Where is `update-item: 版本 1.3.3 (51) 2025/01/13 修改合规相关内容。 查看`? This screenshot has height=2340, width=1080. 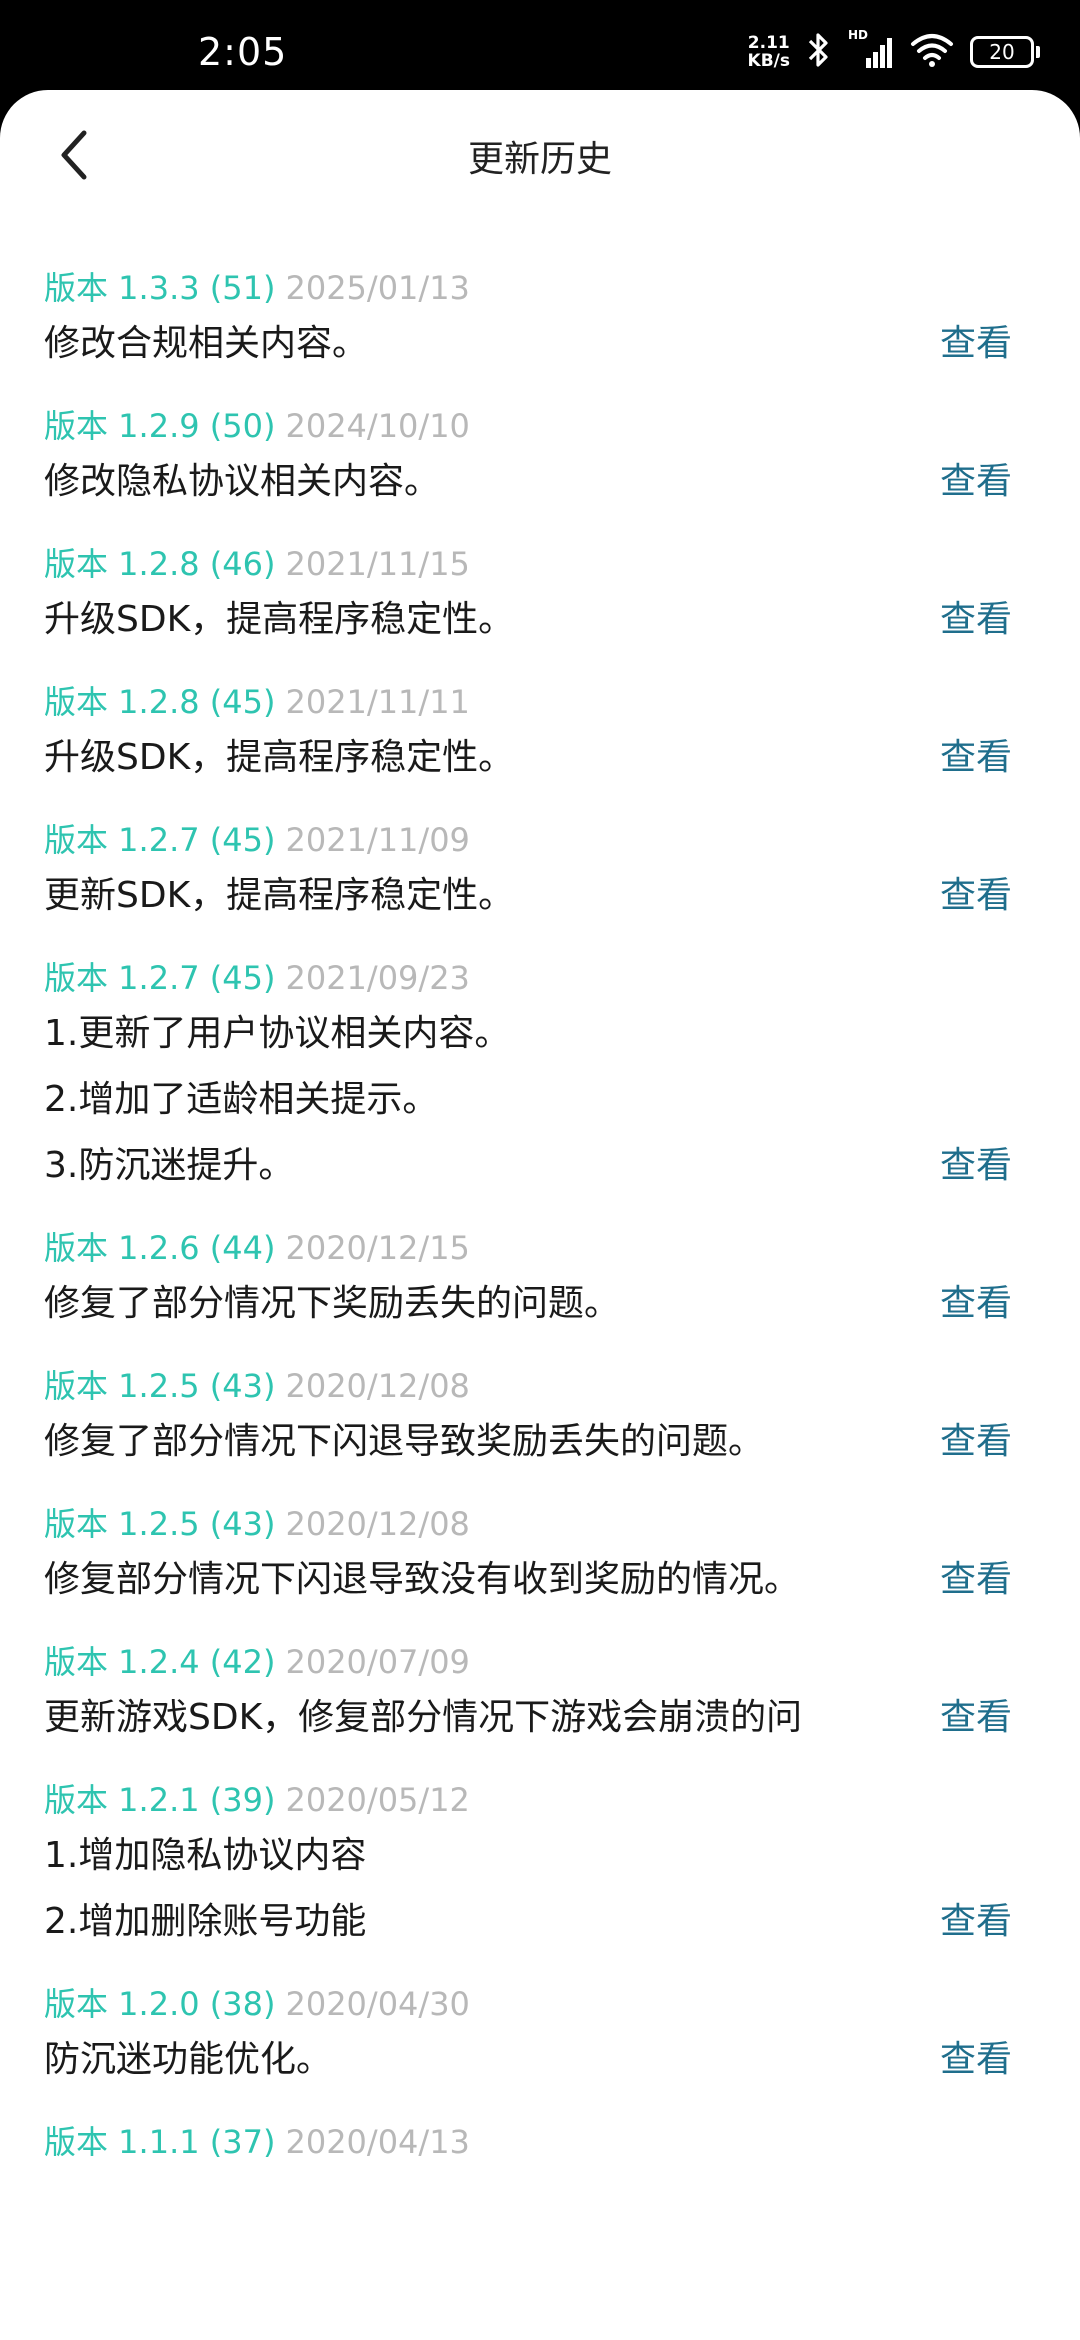 update-item: 版本 1.3.3 (51) 2025/01/13 修改合规相关内容。 查看 is located at coordinates (540, 321).